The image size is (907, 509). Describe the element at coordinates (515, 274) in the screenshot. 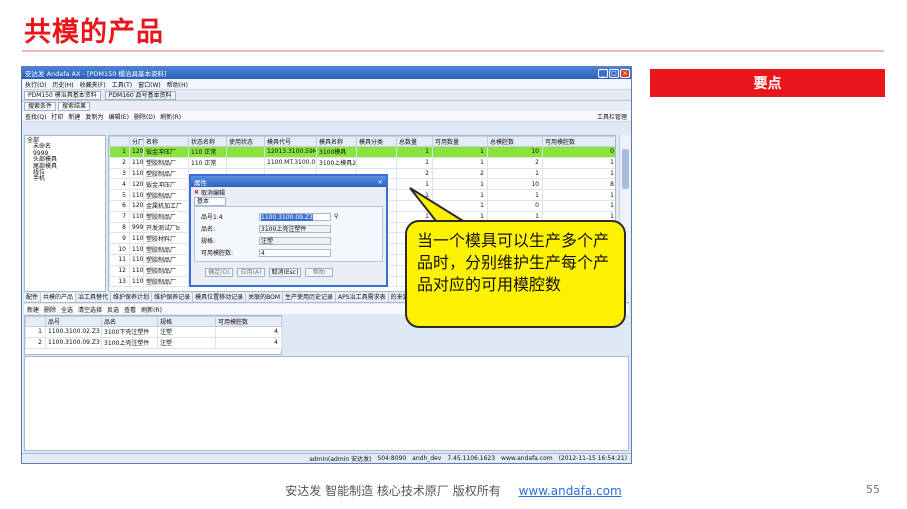

I see `callout-bubble: 当一个模具可以生产多个产品时，分别维护生产每个产品对应的可用模腔数` at that location.